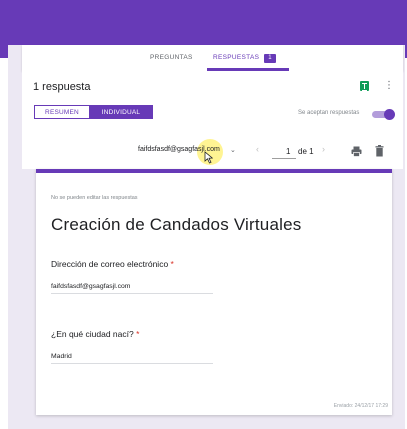 This screenshot has height=429, width=407. I want to click on tabs-bar: PREGUNTAS RESPUESTAS 1, so click(212, 58).